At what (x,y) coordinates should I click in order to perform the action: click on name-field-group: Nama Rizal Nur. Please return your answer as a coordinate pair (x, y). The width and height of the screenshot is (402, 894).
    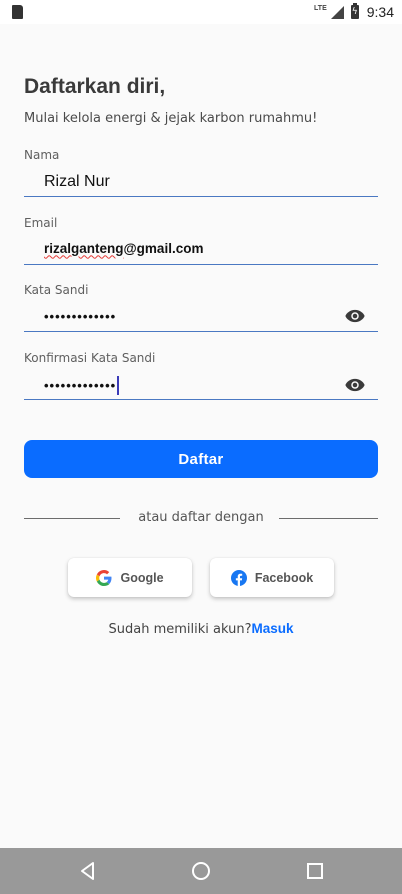
    Looking at the image, I should click on (201, 173).